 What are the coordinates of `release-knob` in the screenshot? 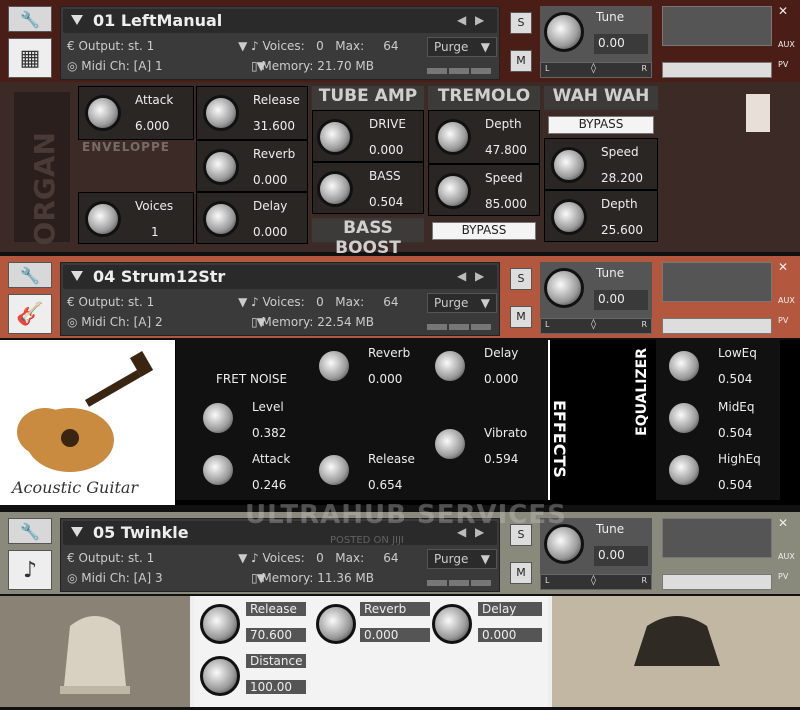 It's located at (221, 113).